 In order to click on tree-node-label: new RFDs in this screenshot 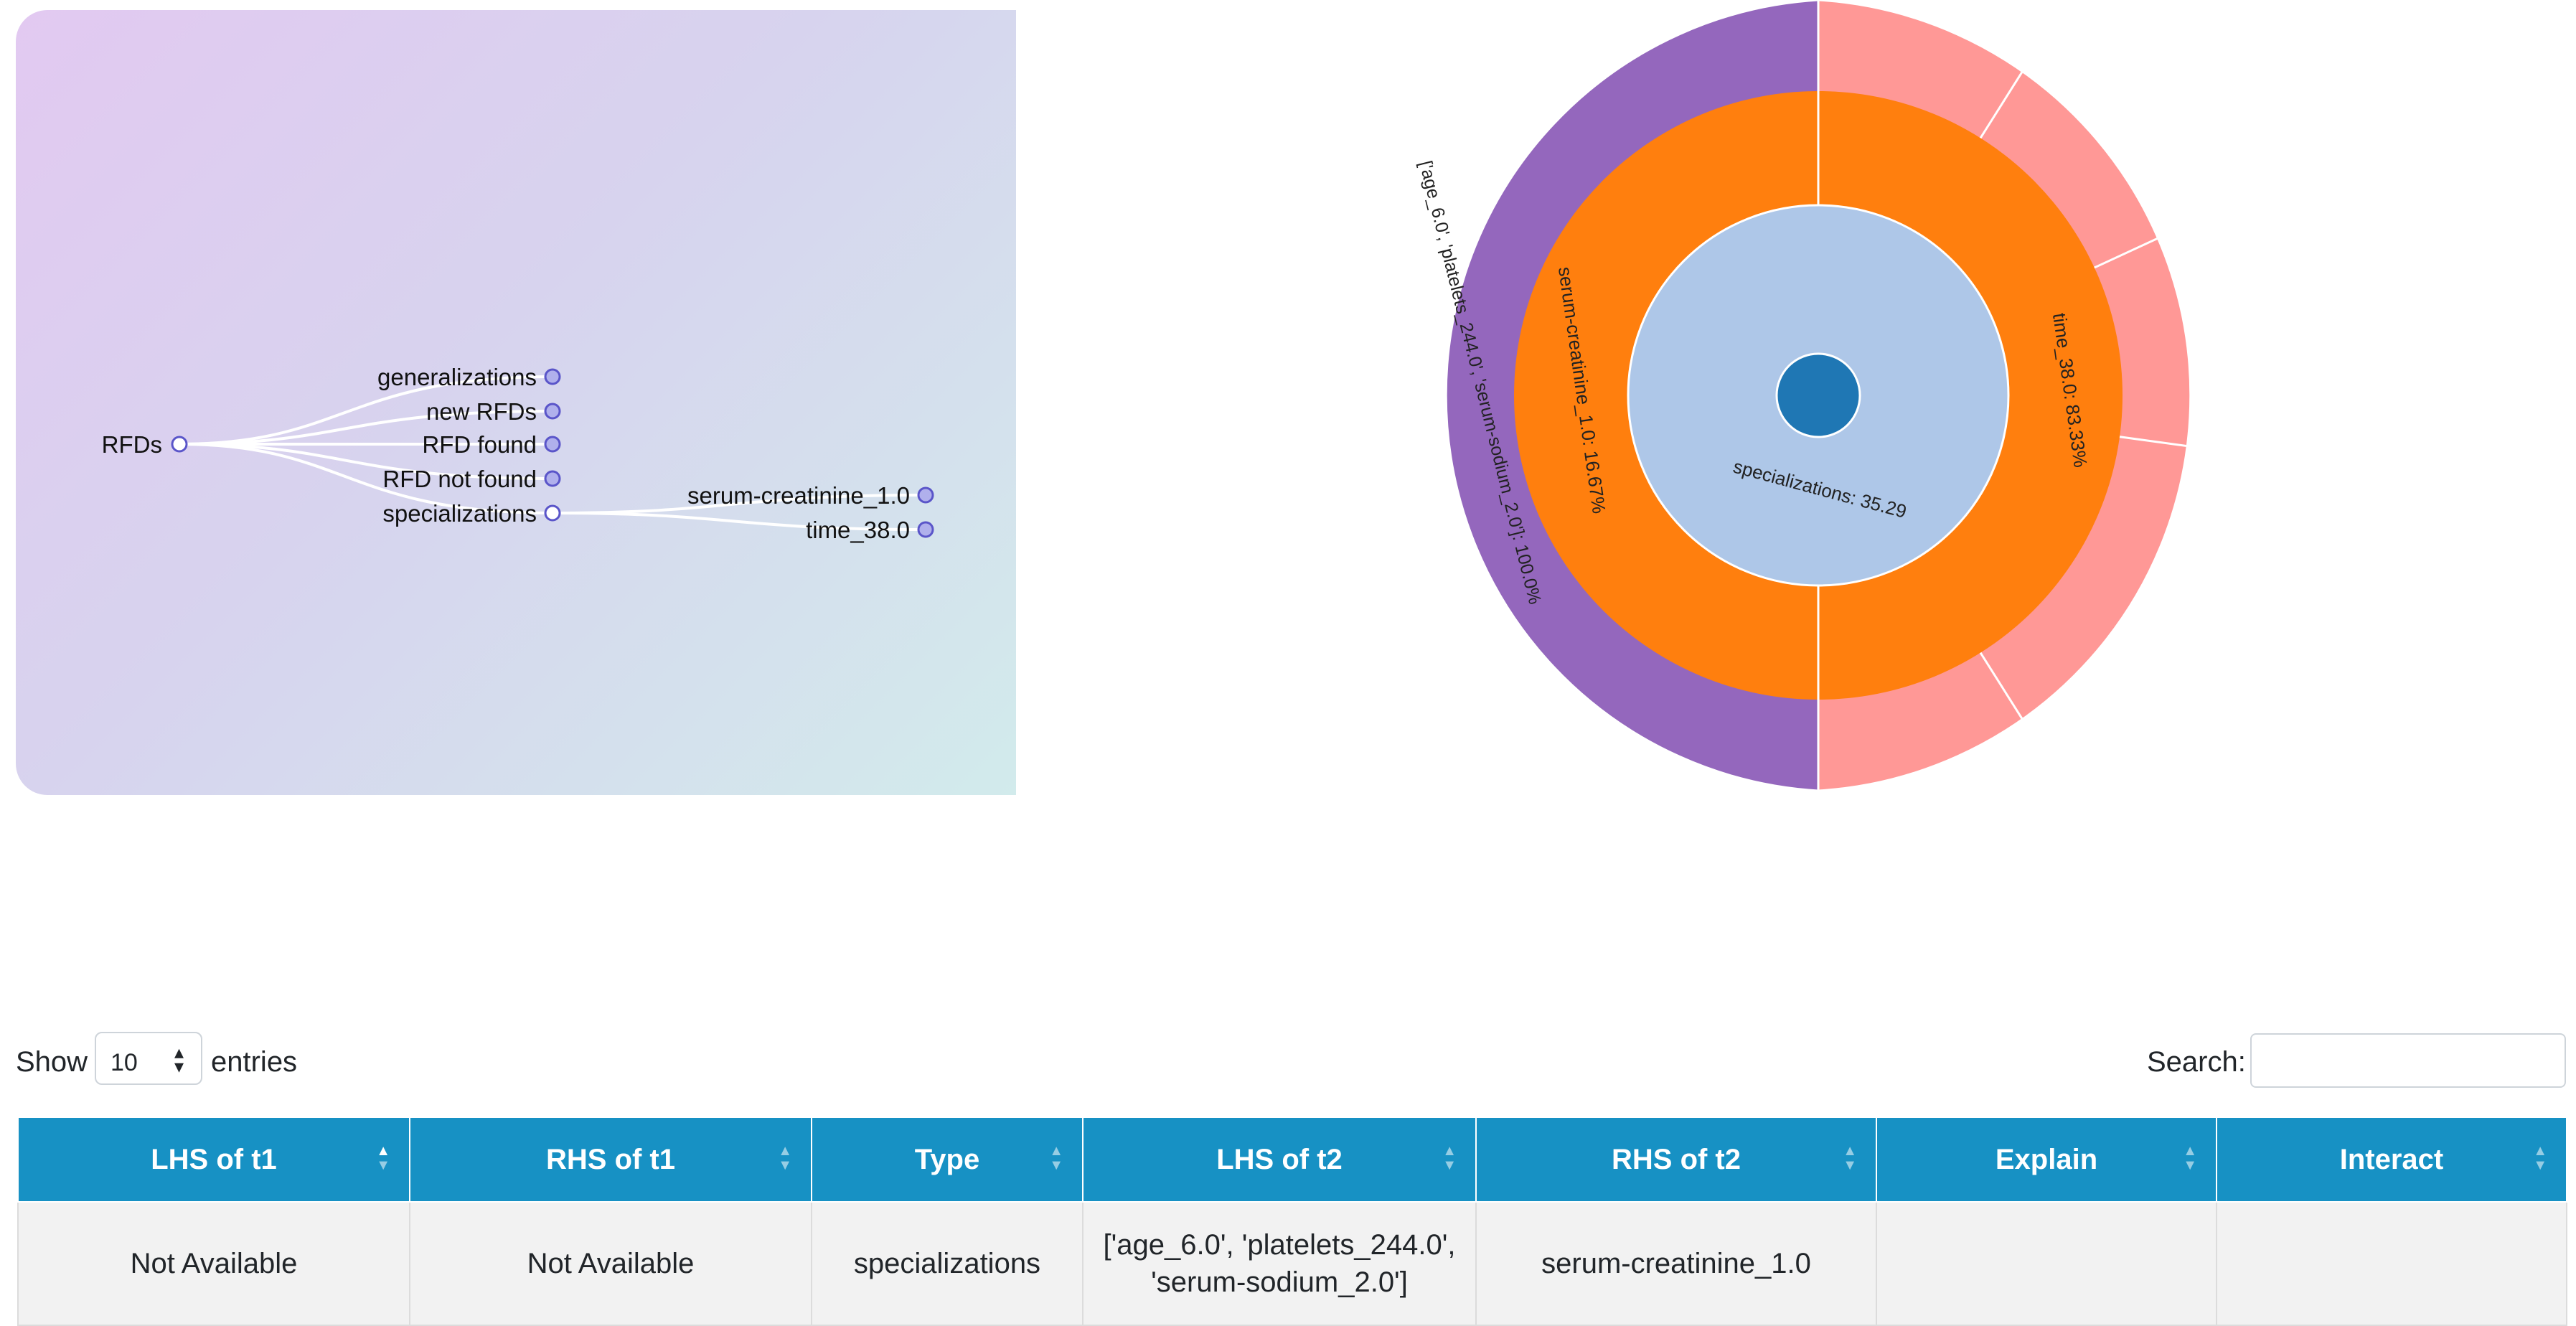, I will do `click(481, 411)`.